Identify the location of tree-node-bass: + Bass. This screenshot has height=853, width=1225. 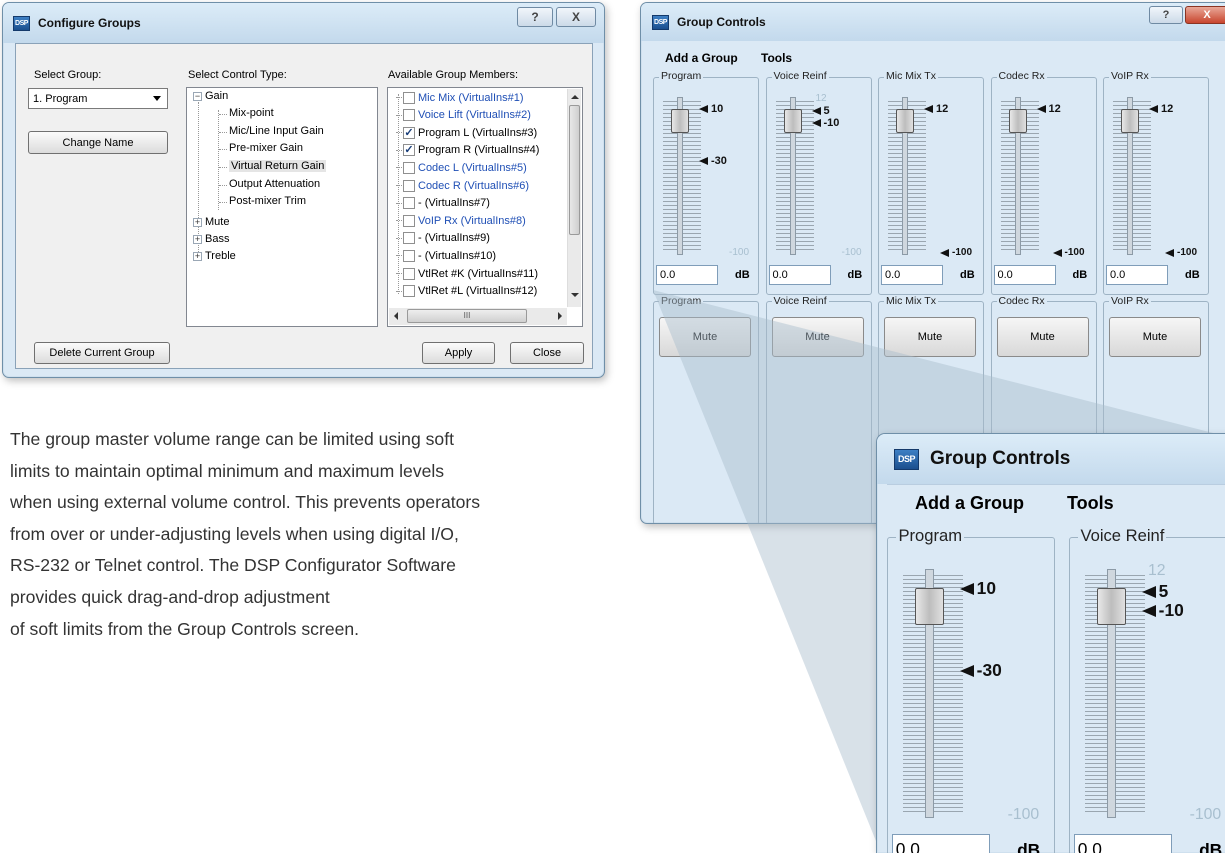
(211, 239).